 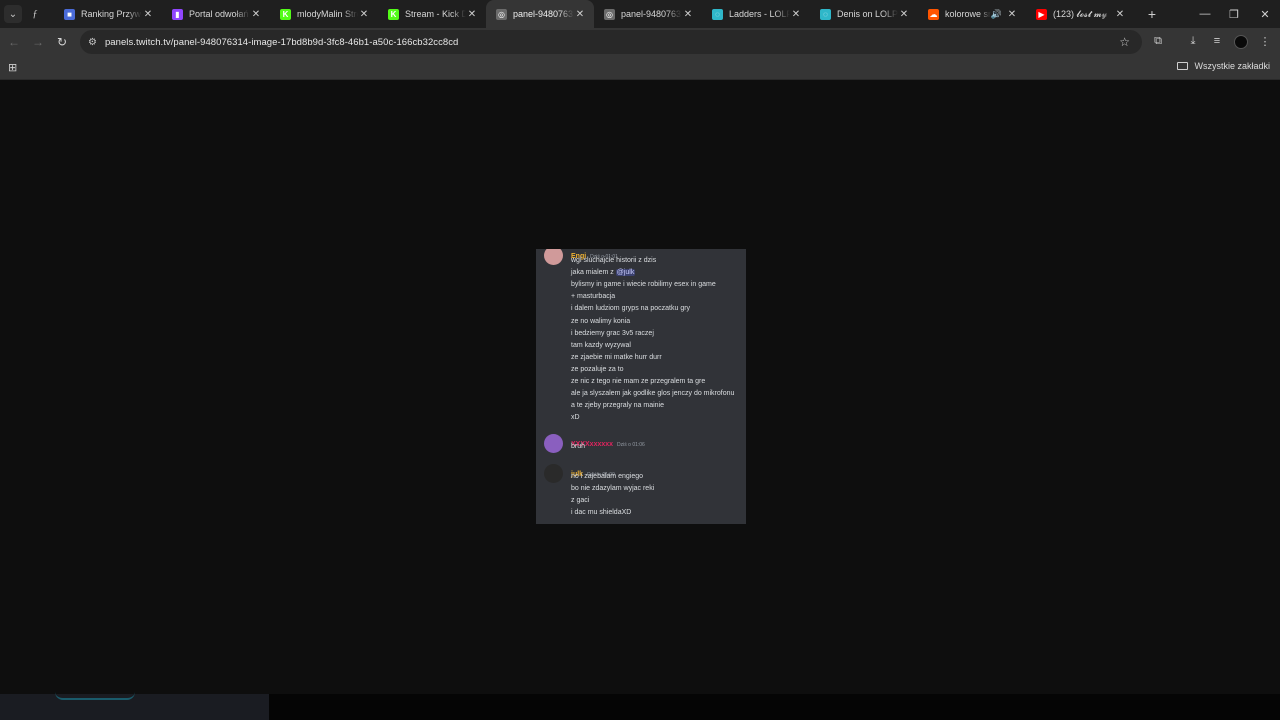 What do you see at coordinates (933, 14) in the screenshot?
I see `favicon-icon: ☁` at bounding box center [933, 14].